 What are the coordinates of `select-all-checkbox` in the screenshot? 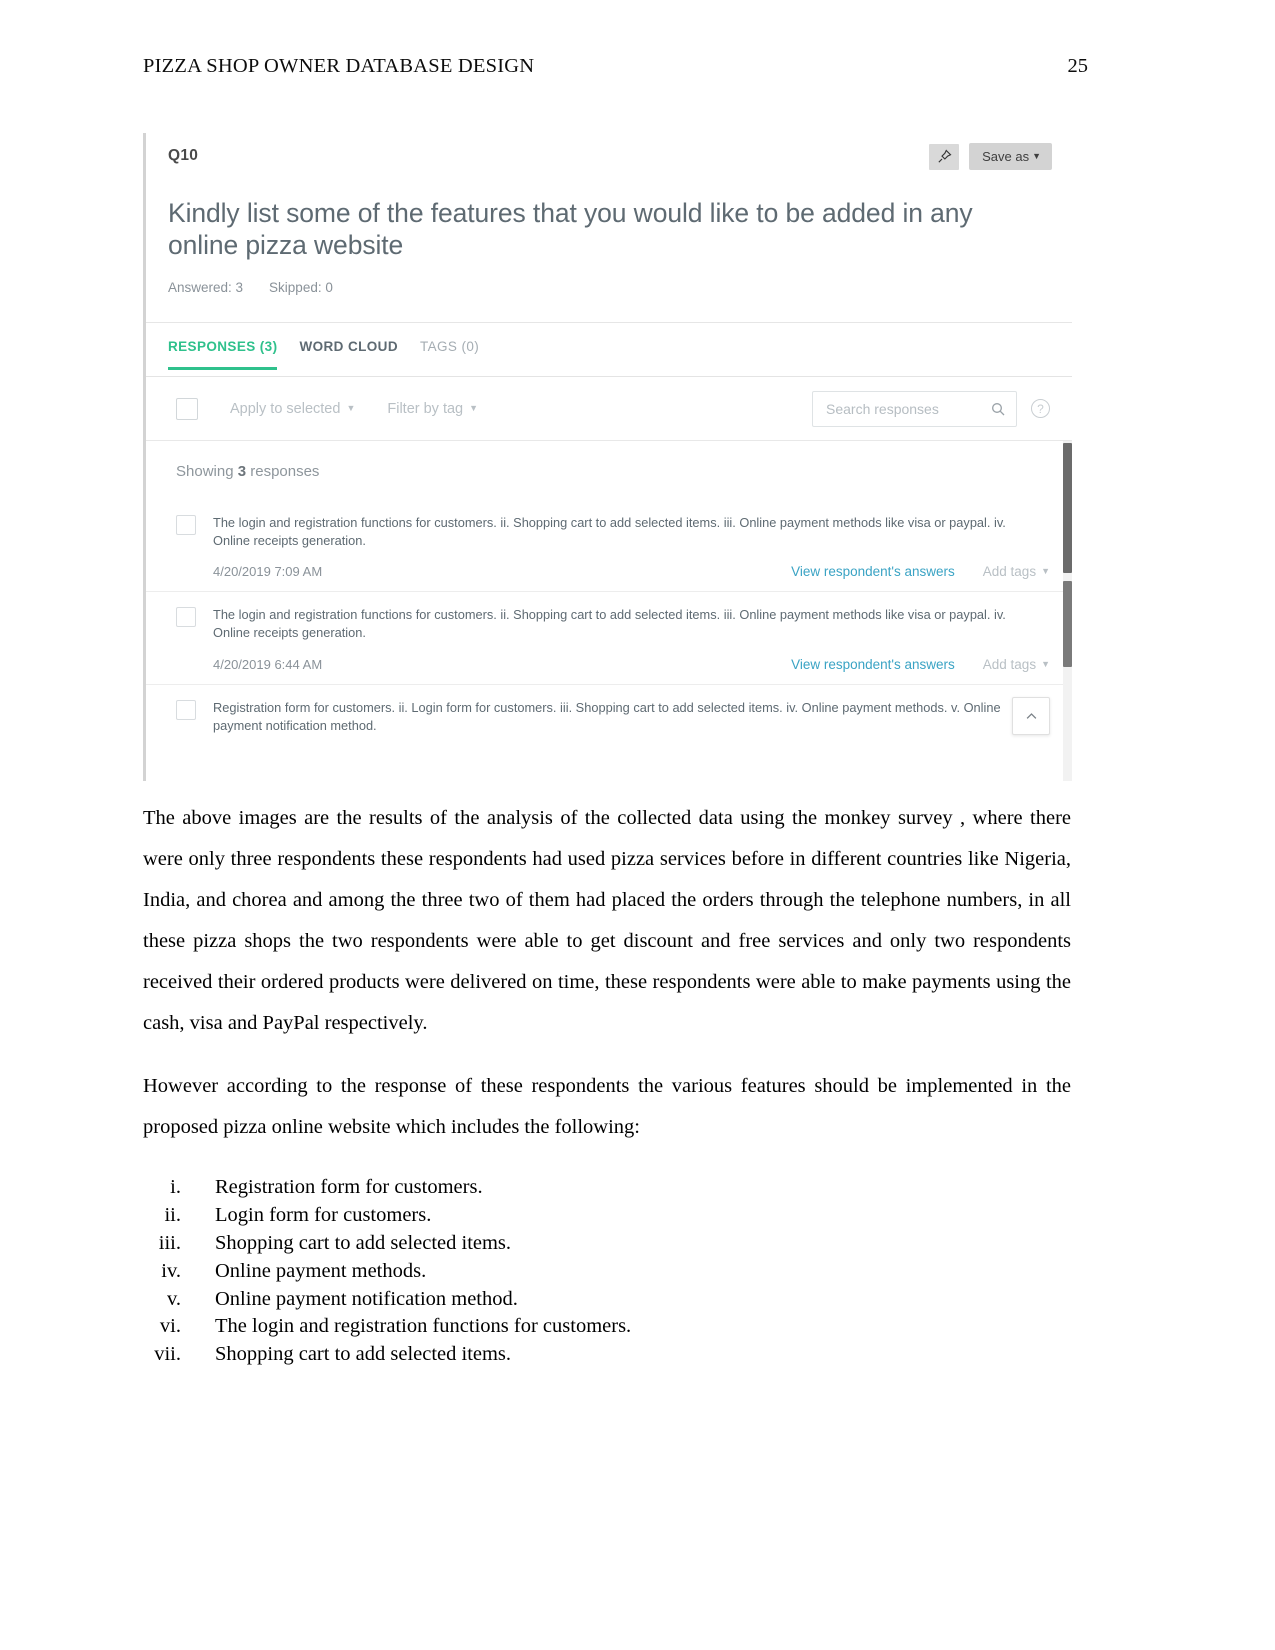 It's located at (187, 408).